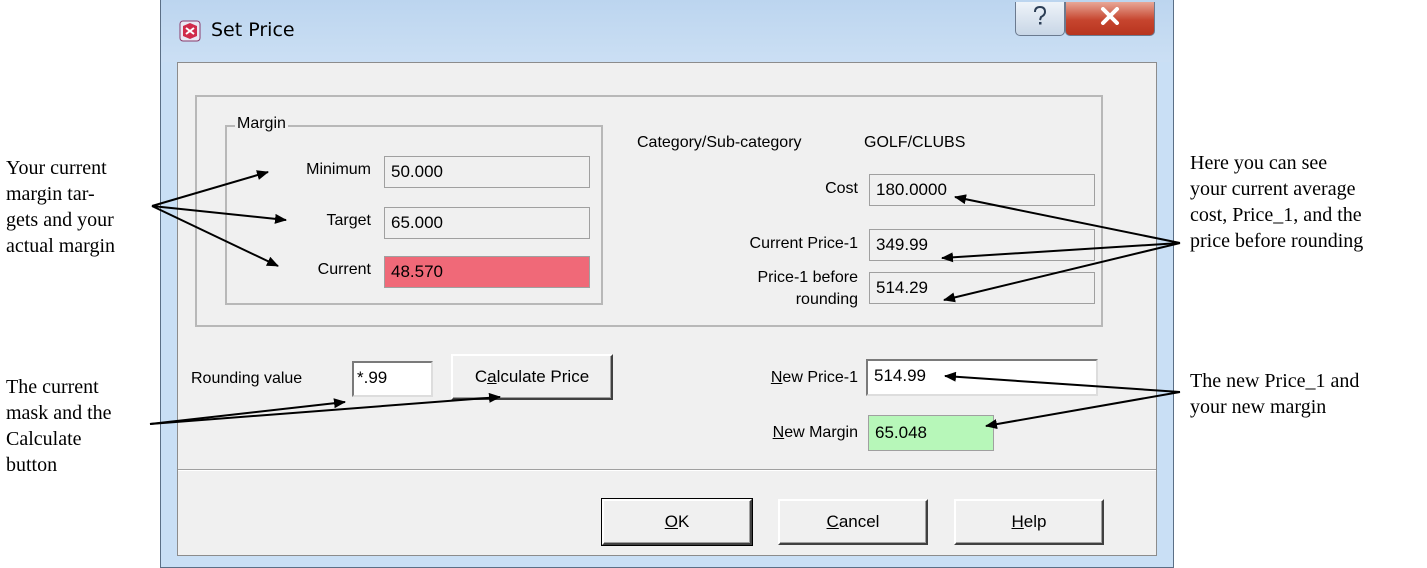  Describe the element at coordinates (826, 299) in the screenshot. I see `price-before-rounding-label-line2: rounding` at that location.